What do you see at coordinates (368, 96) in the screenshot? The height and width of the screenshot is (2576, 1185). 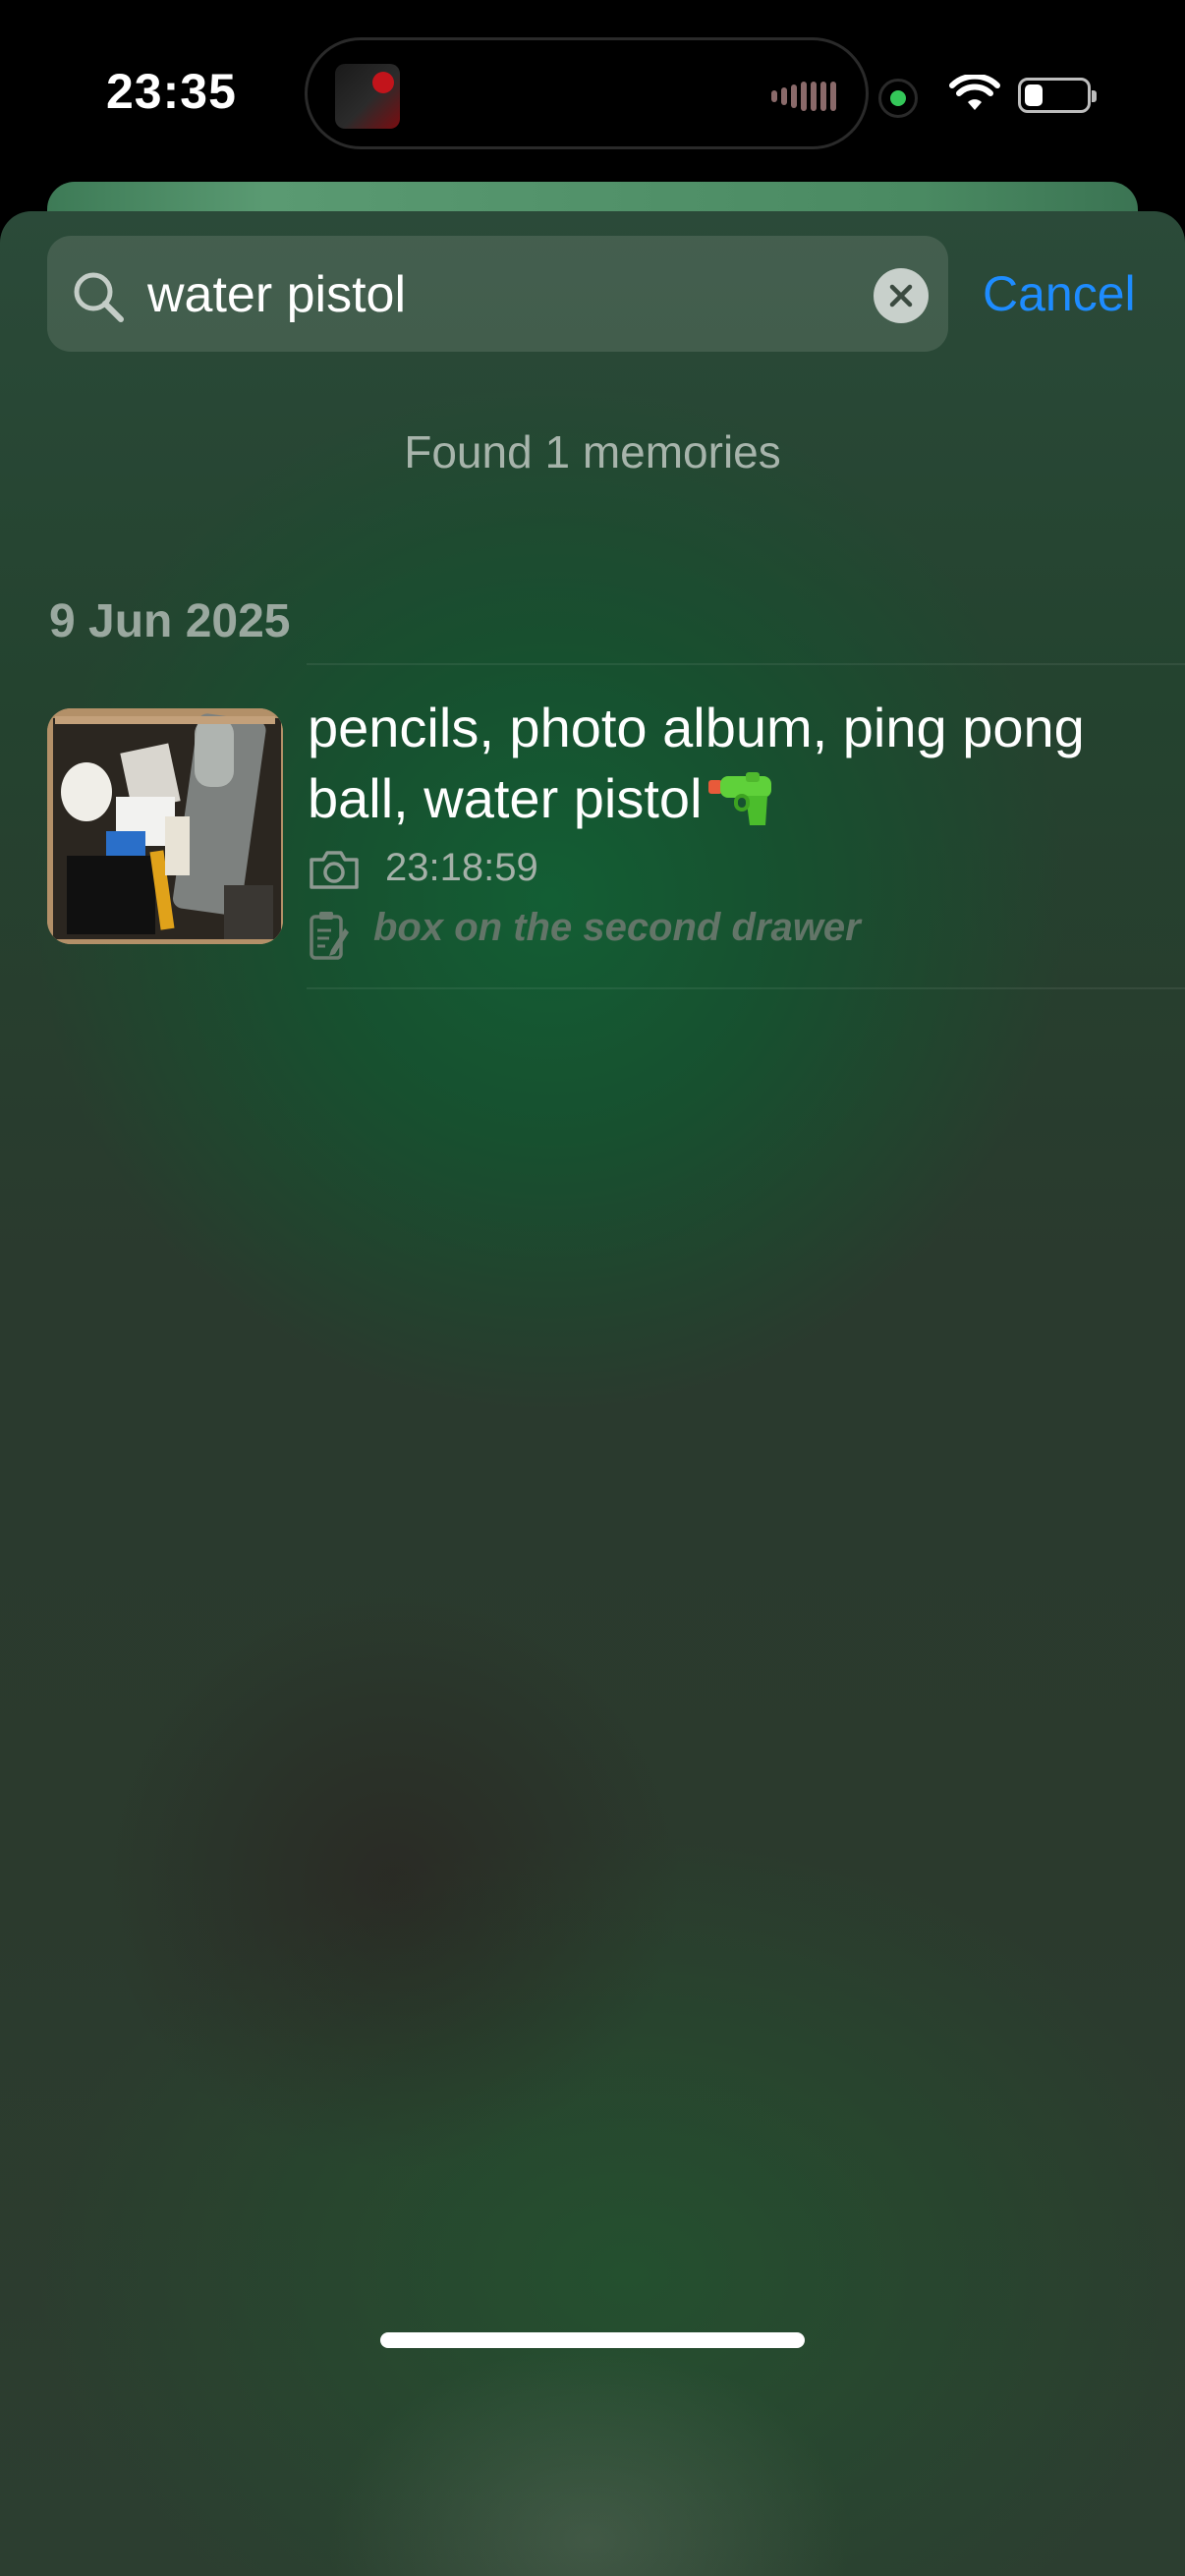 I see `now-playing-artwork` at bounding box center [368, 96].